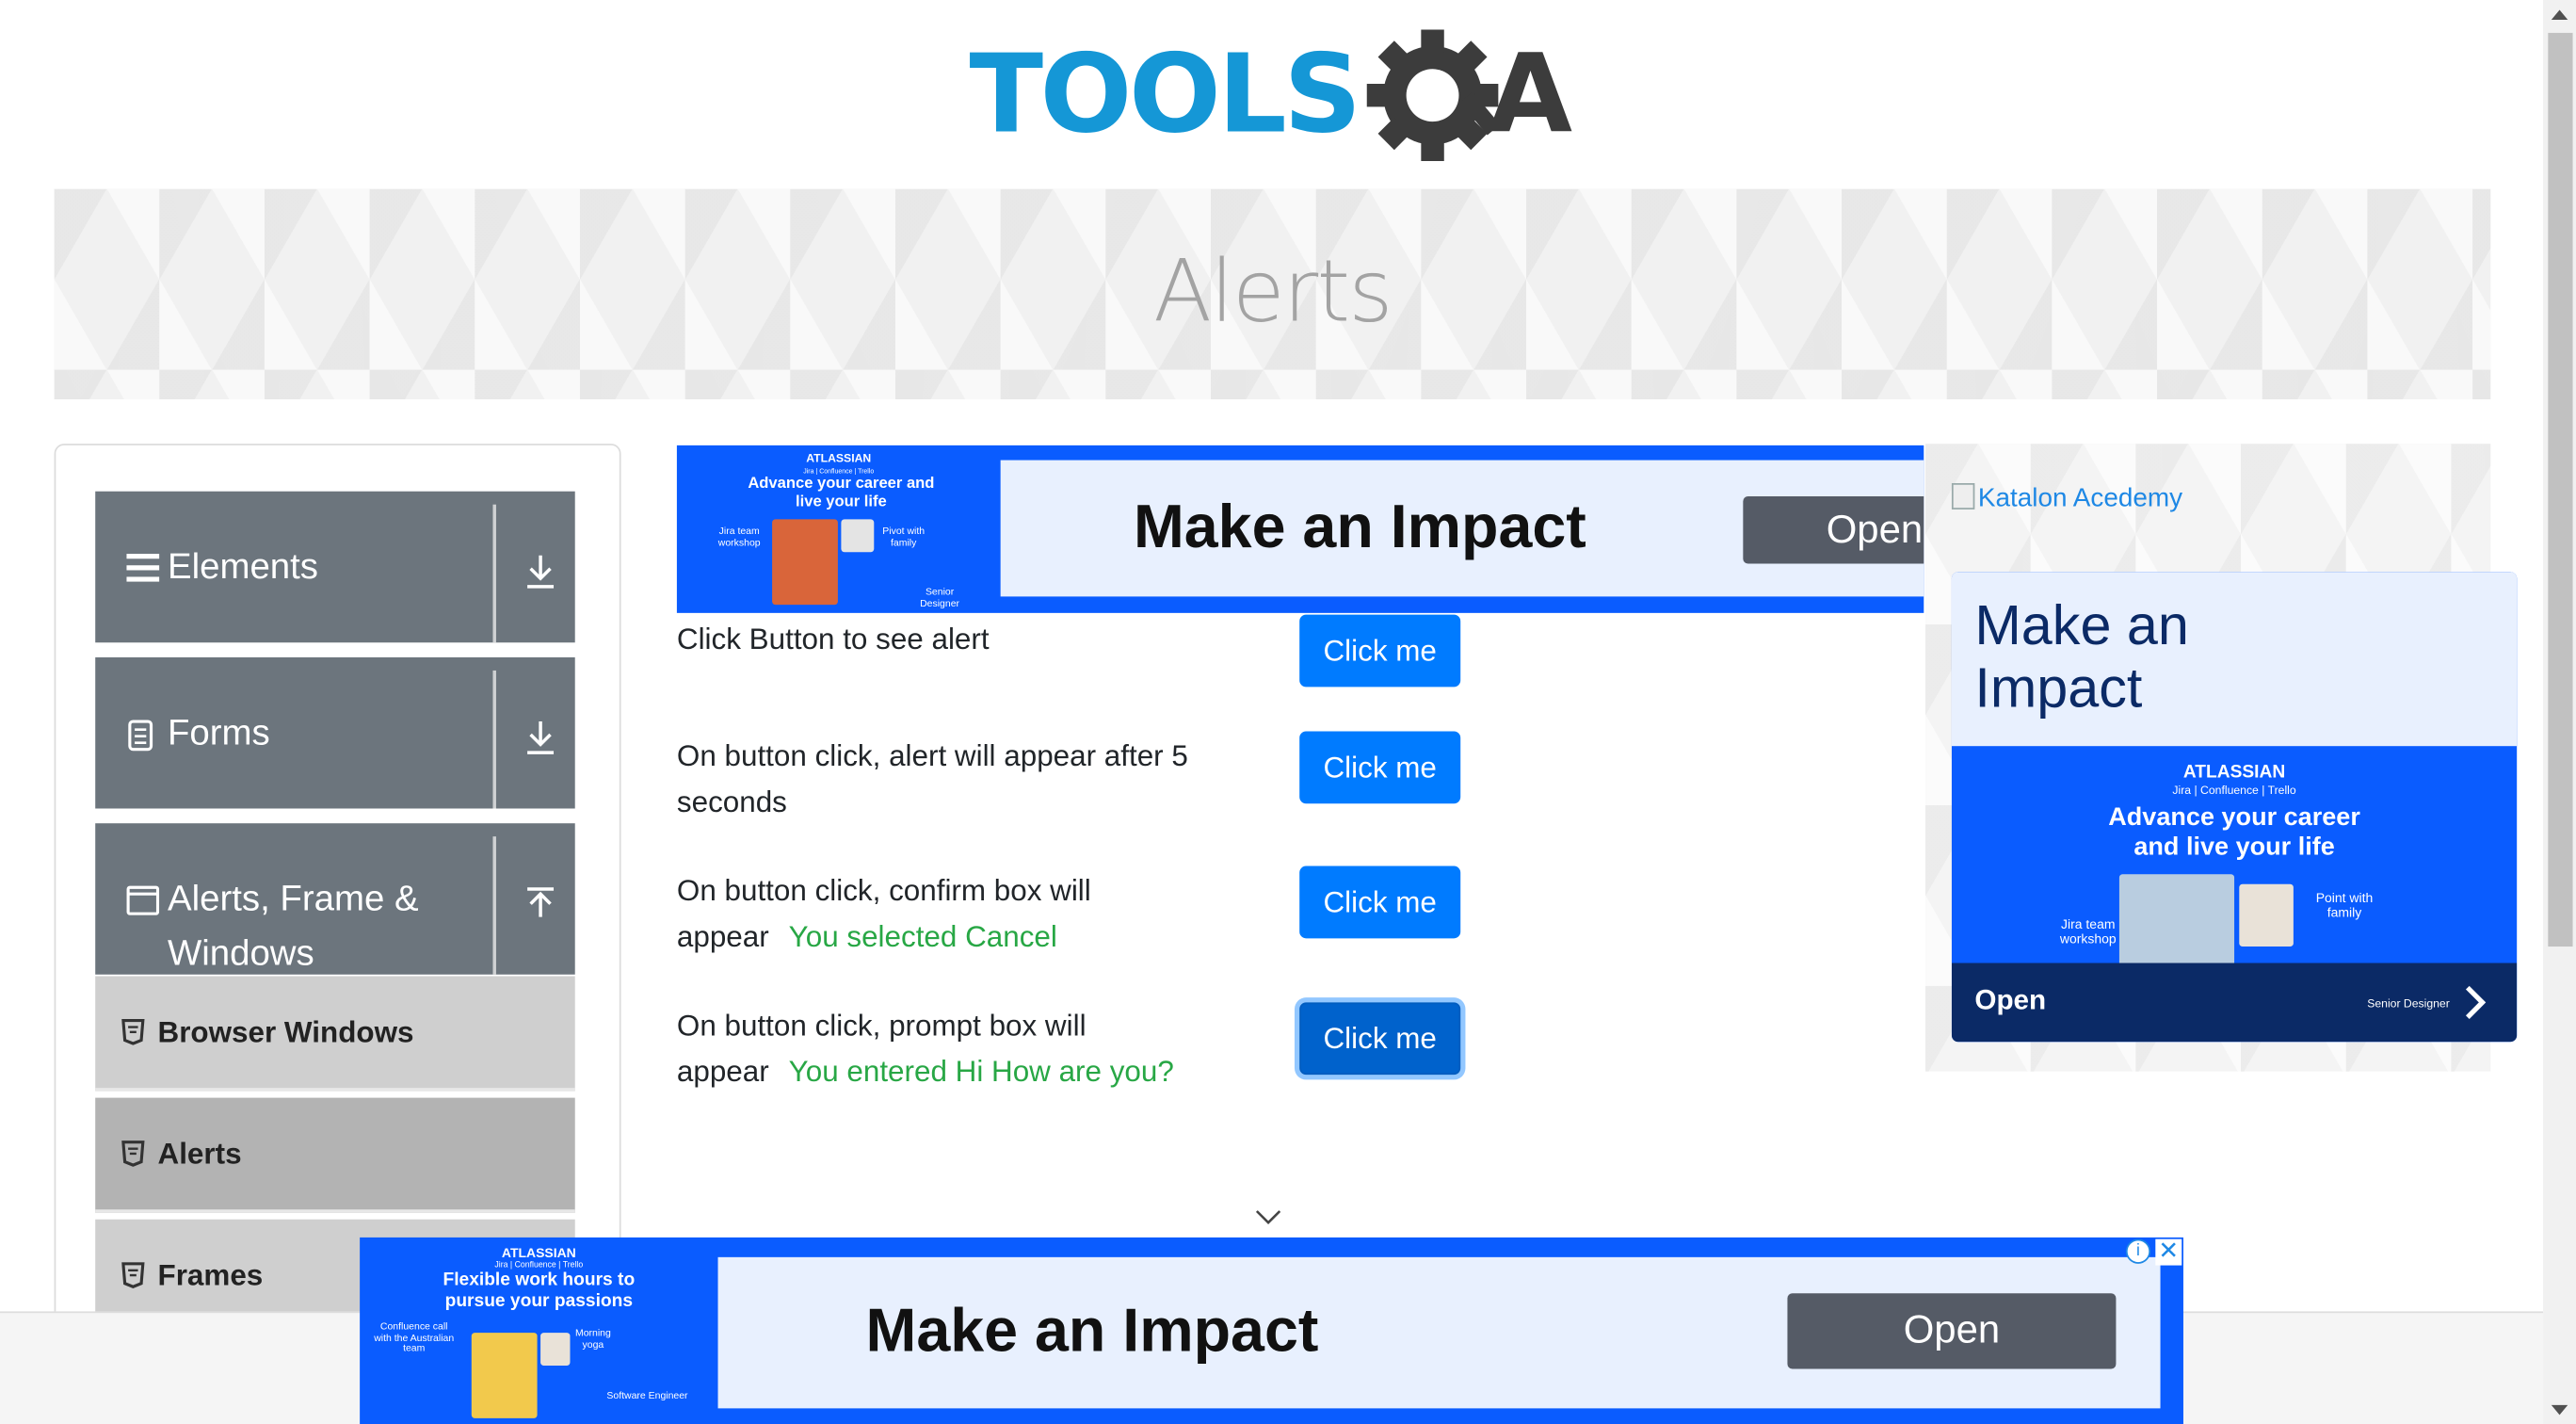 The width and height of the screenshot is (2576, 1424). I want to click on ad-products: Jira | Confluence | Trello, so click(2234, 791).